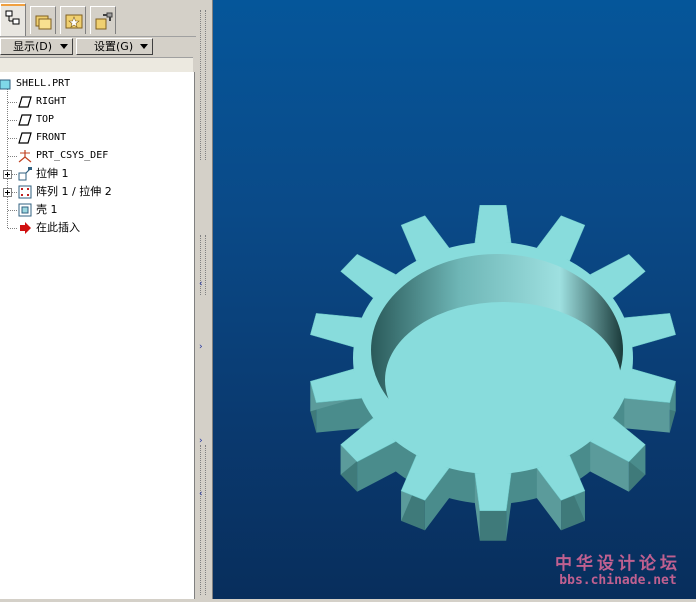  I want to click on tree-toolbar: 显示(D) 设置(G), so click(98, 47).